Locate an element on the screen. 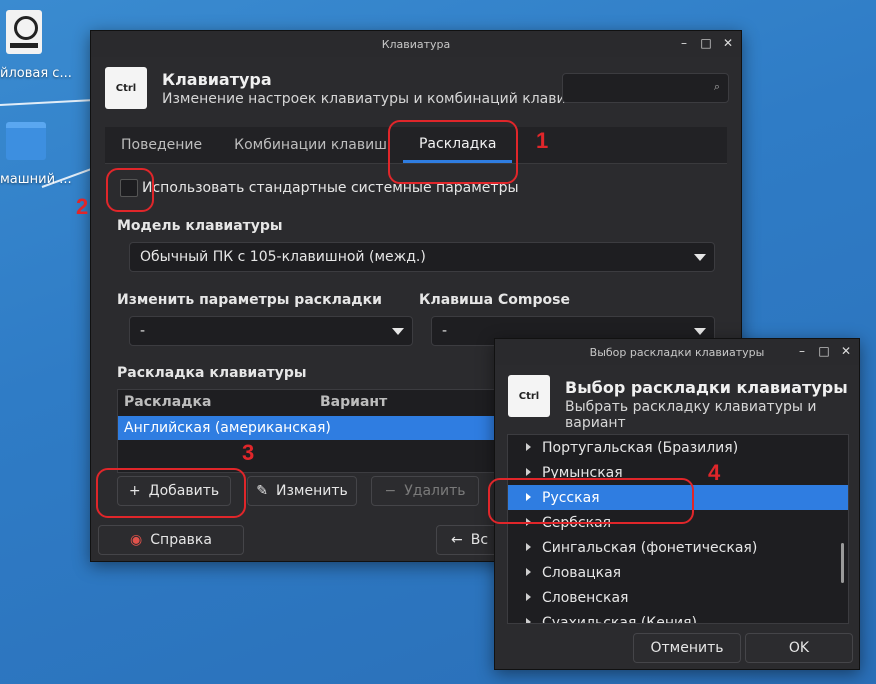  dialog-title: Выбор раскладки клавиатуры is located at coordinates (677, 352).